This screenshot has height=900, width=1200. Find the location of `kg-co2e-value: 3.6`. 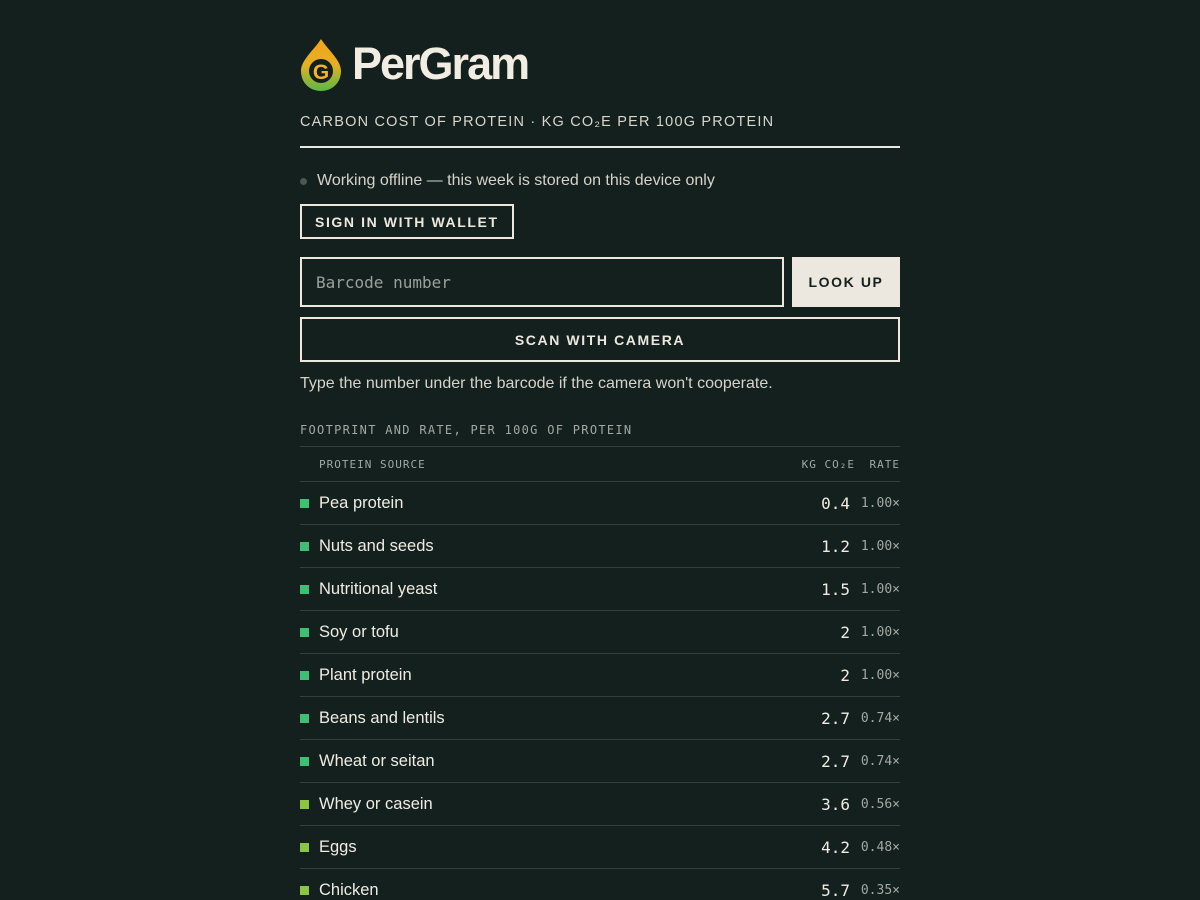

kg-co2e-value: 3.6 is located at coordinates (835, 804).